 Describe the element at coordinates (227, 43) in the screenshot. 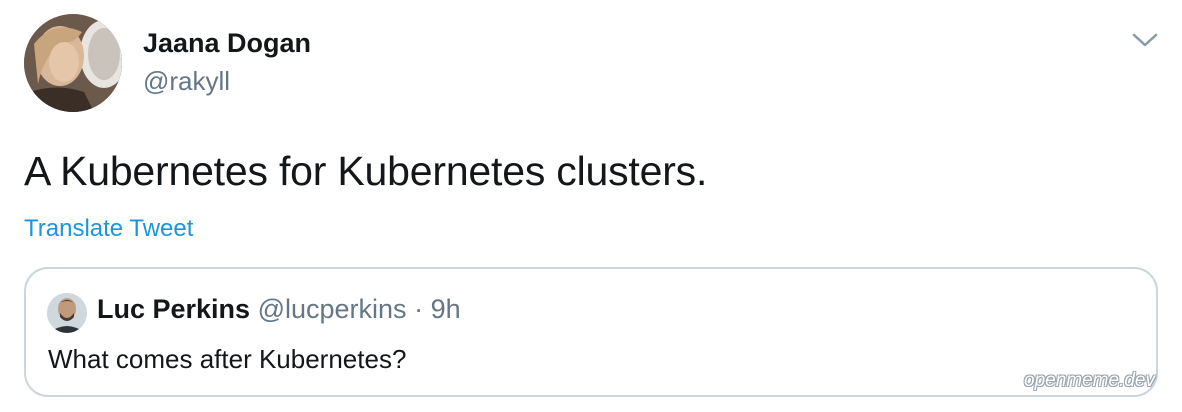

I see `author-name: Jaana Dogan` at that location.